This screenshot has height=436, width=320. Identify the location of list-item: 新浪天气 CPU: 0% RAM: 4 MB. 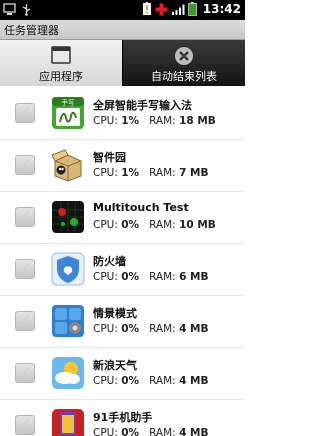
(122, 374).